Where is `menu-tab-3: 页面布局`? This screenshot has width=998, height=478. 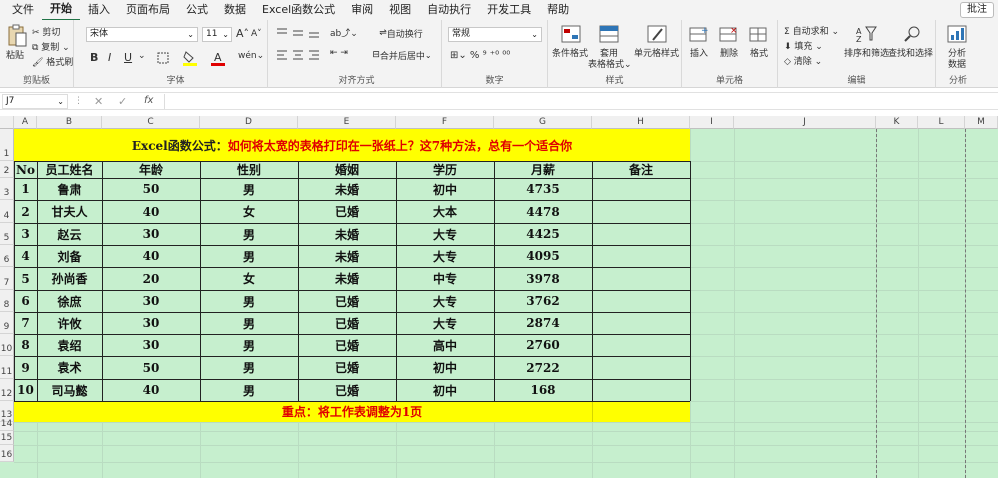 menu-tab-3: 页面布局 is located at coordinates (148, 10).